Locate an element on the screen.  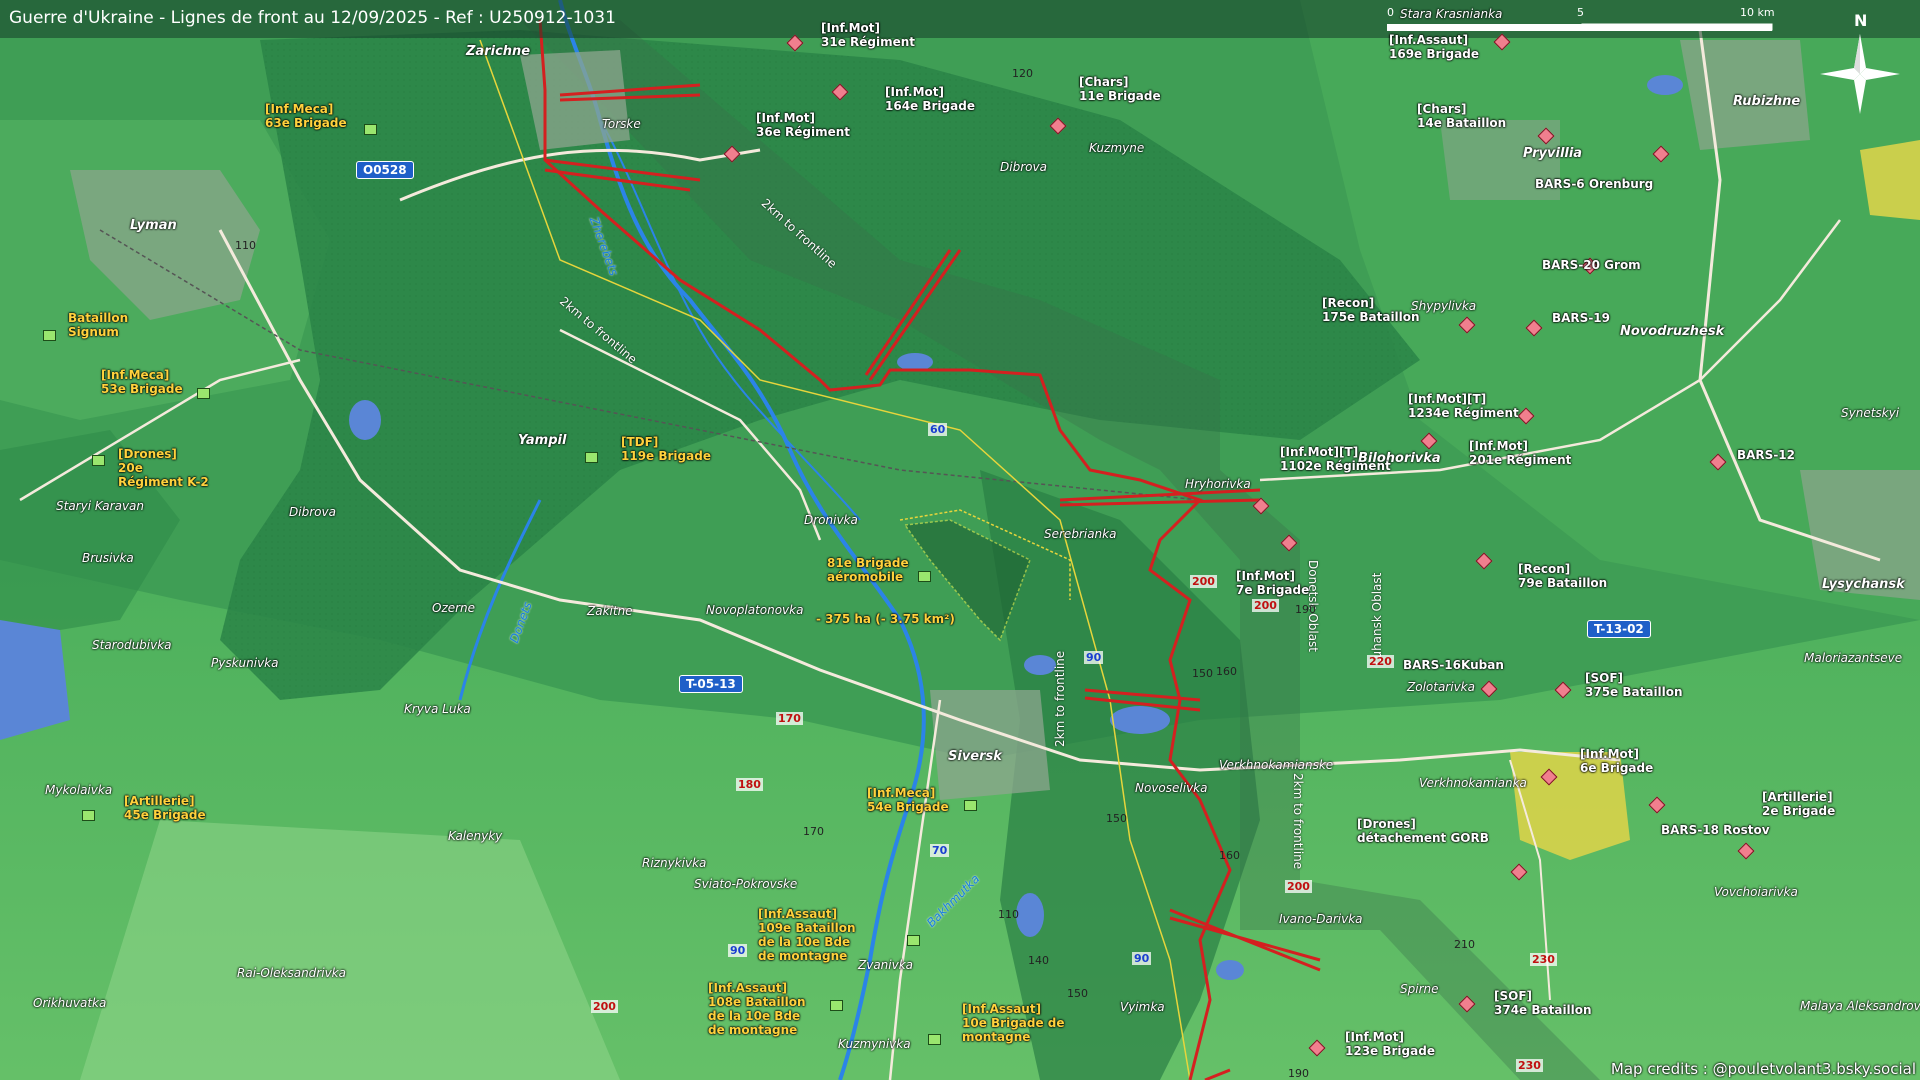
ru-unit-label: [Inf.Mot][T] 1234e Régiment is located at coordinates (1463, 406).